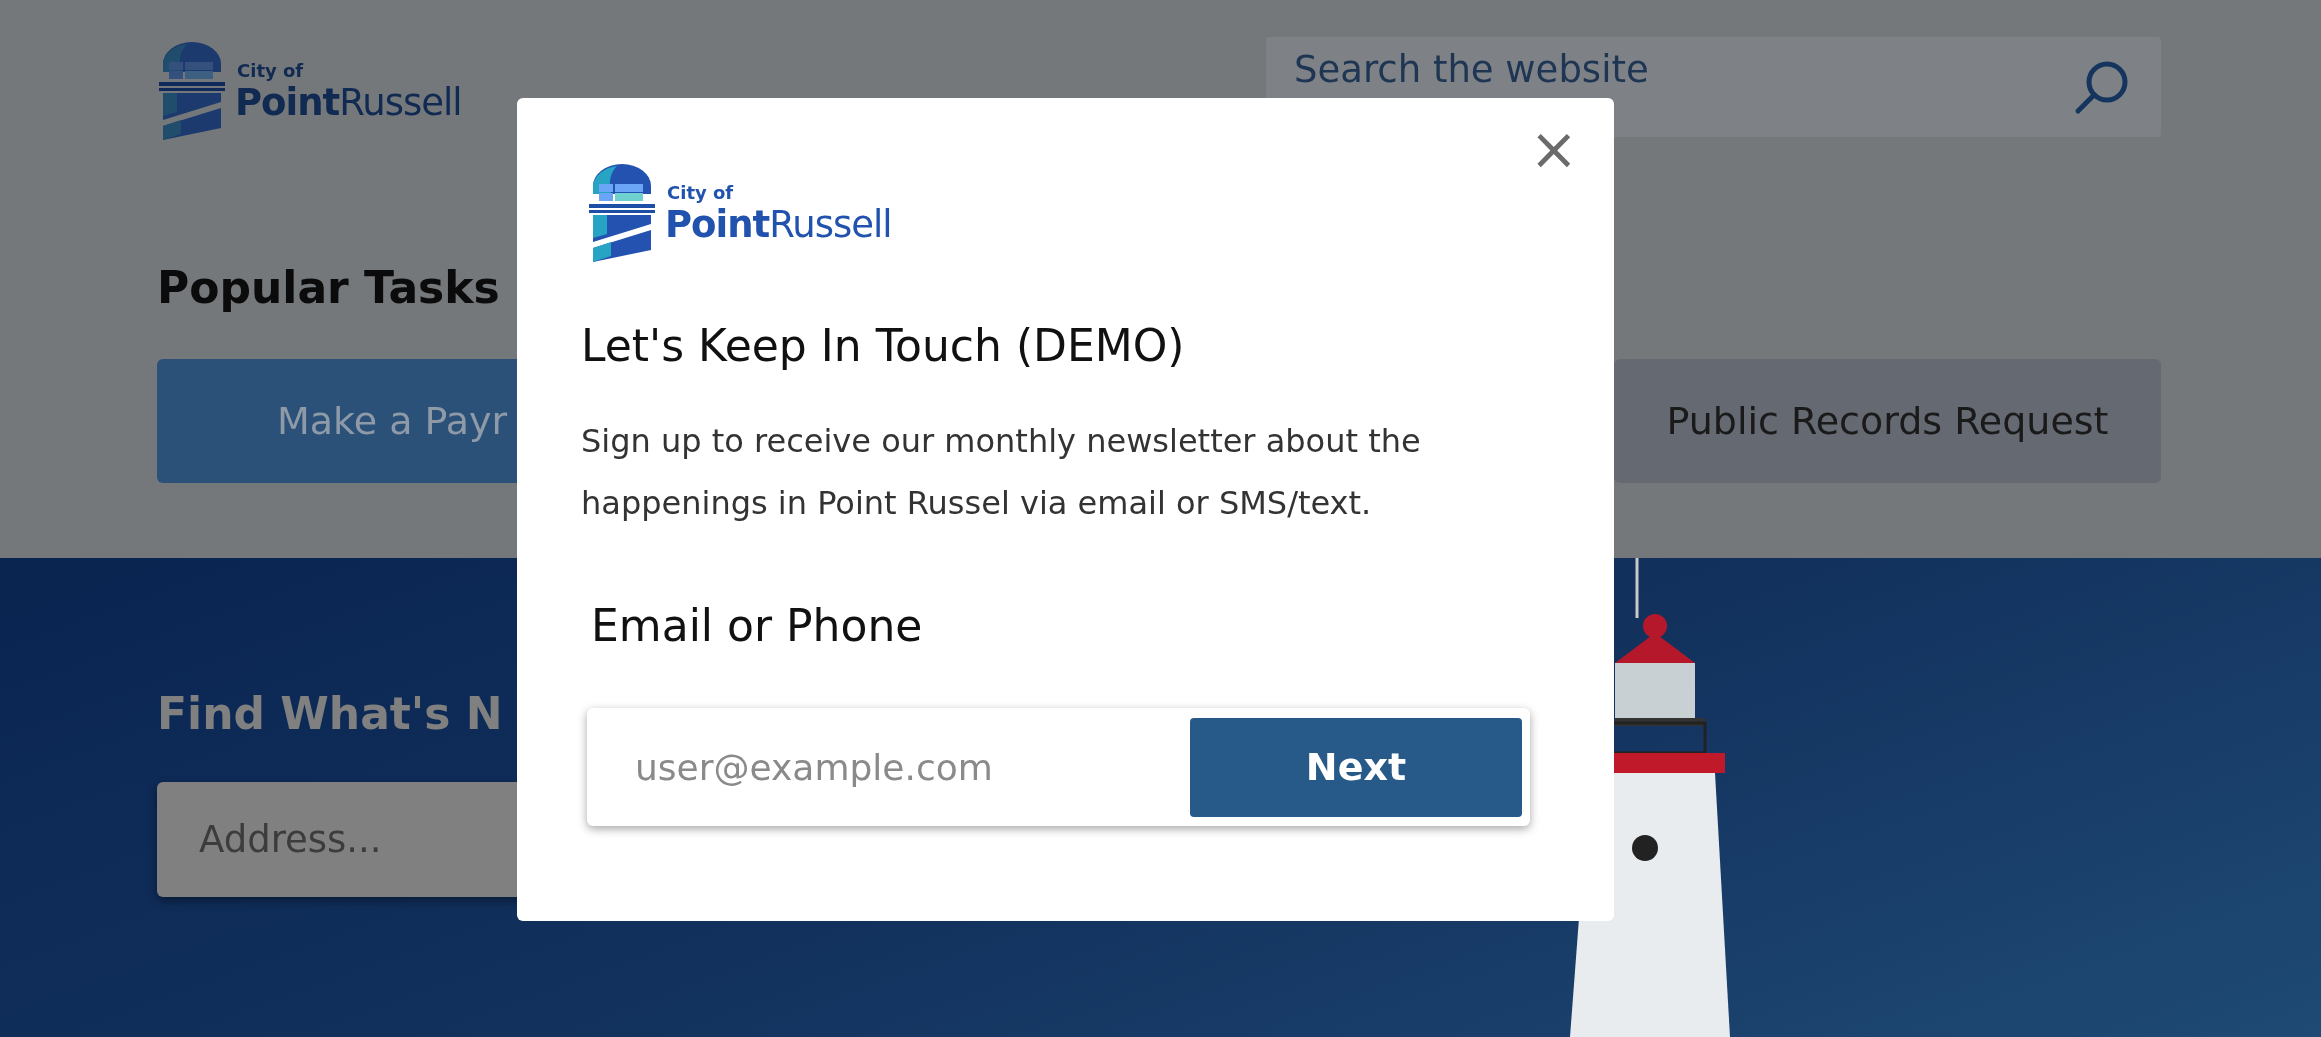 The height and width of the screenshot is (1037, 2321). I want to click on section-heading: Popular Tasks, so click(328, 287).